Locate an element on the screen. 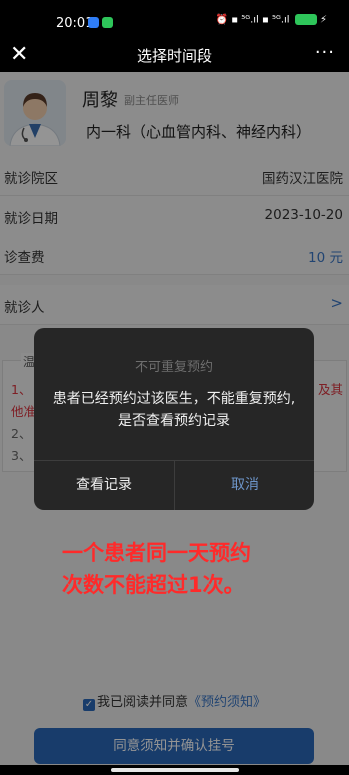  status-indicators: ⏰ ▪ ⁵ᴳ.ıl ▪ ⁵ᴳ.ıl ⚡ is located at coordinates (271, 20).